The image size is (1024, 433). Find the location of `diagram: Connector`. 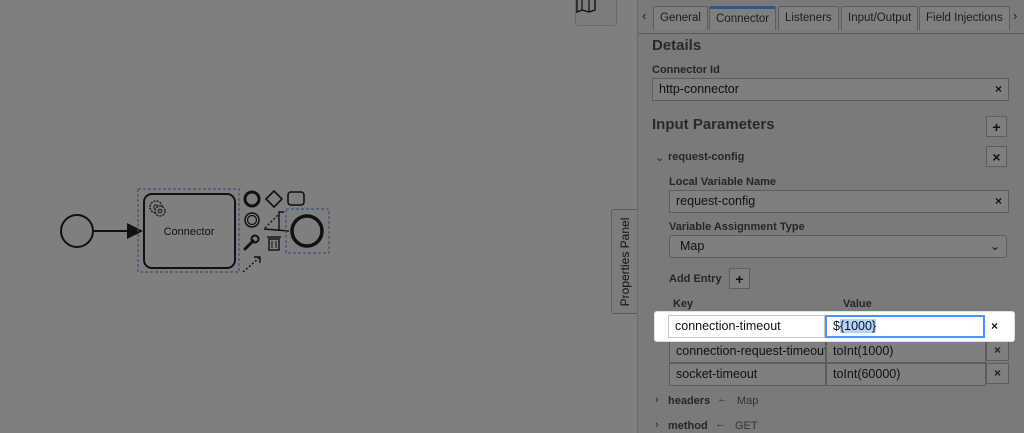

diagram: Connector is located at coordinates (195, 230).